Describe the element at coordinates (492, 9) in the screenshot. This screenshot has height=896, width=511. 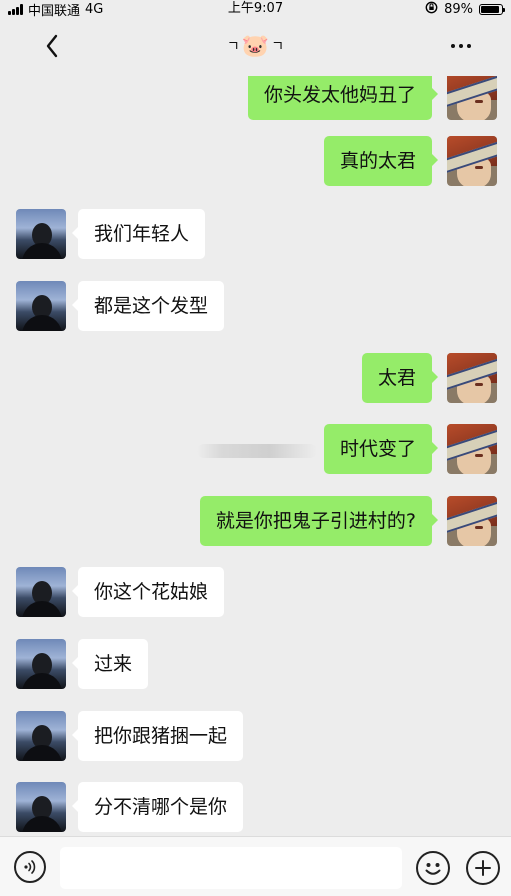
I see `battery-icon` at that location.